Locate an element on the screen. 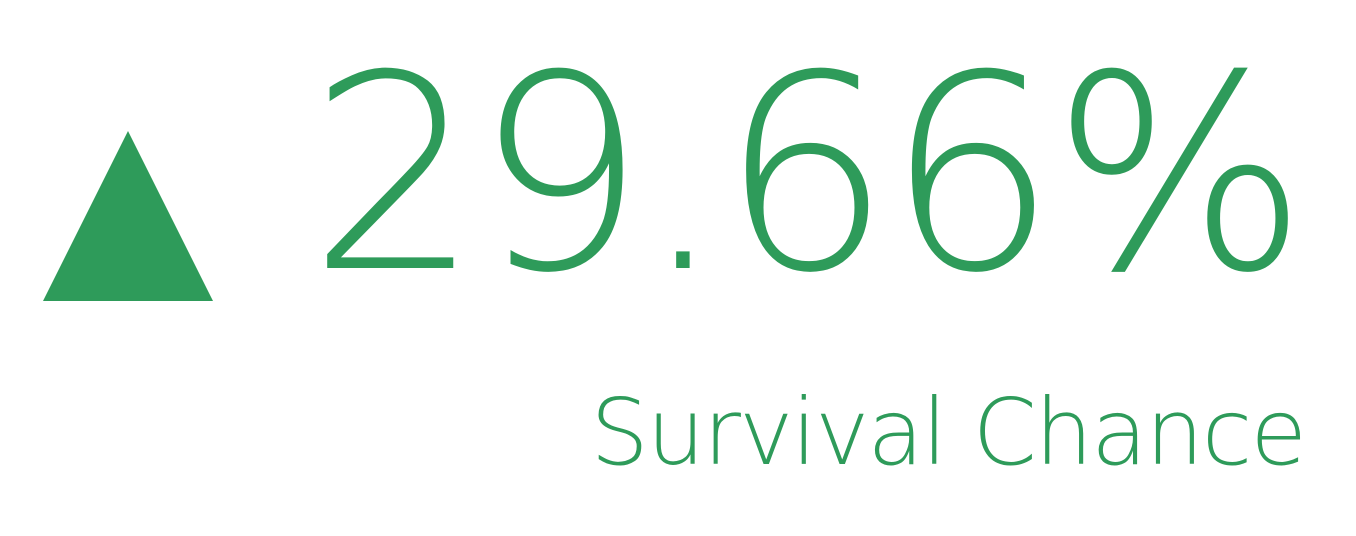 This screenshot has width=1356, height=536. triangle-up-icon is located at coordinates (128, 216).